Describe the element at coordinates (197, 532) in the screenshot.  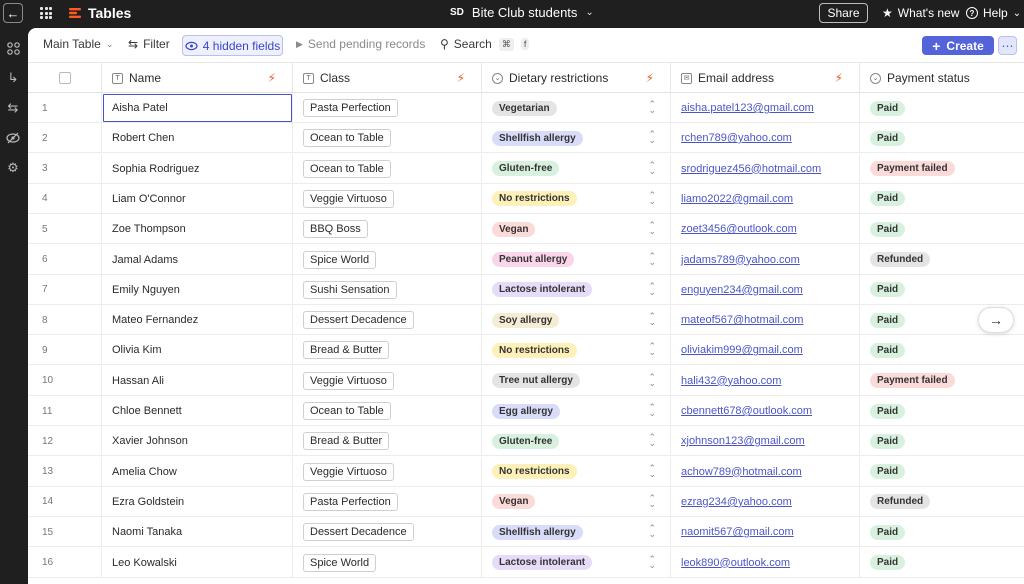
I see `name-cell: Naomi Tanaka` at that location.